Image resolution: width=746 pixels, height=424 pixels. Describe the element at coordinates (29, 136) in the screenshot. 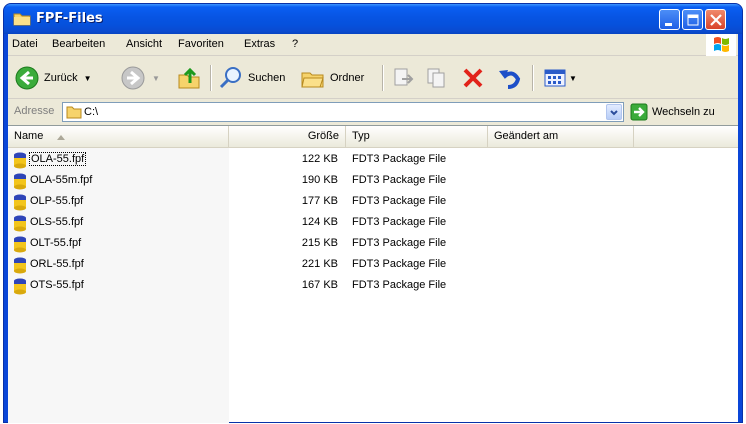

I see `column-name-label: Name` at that location.